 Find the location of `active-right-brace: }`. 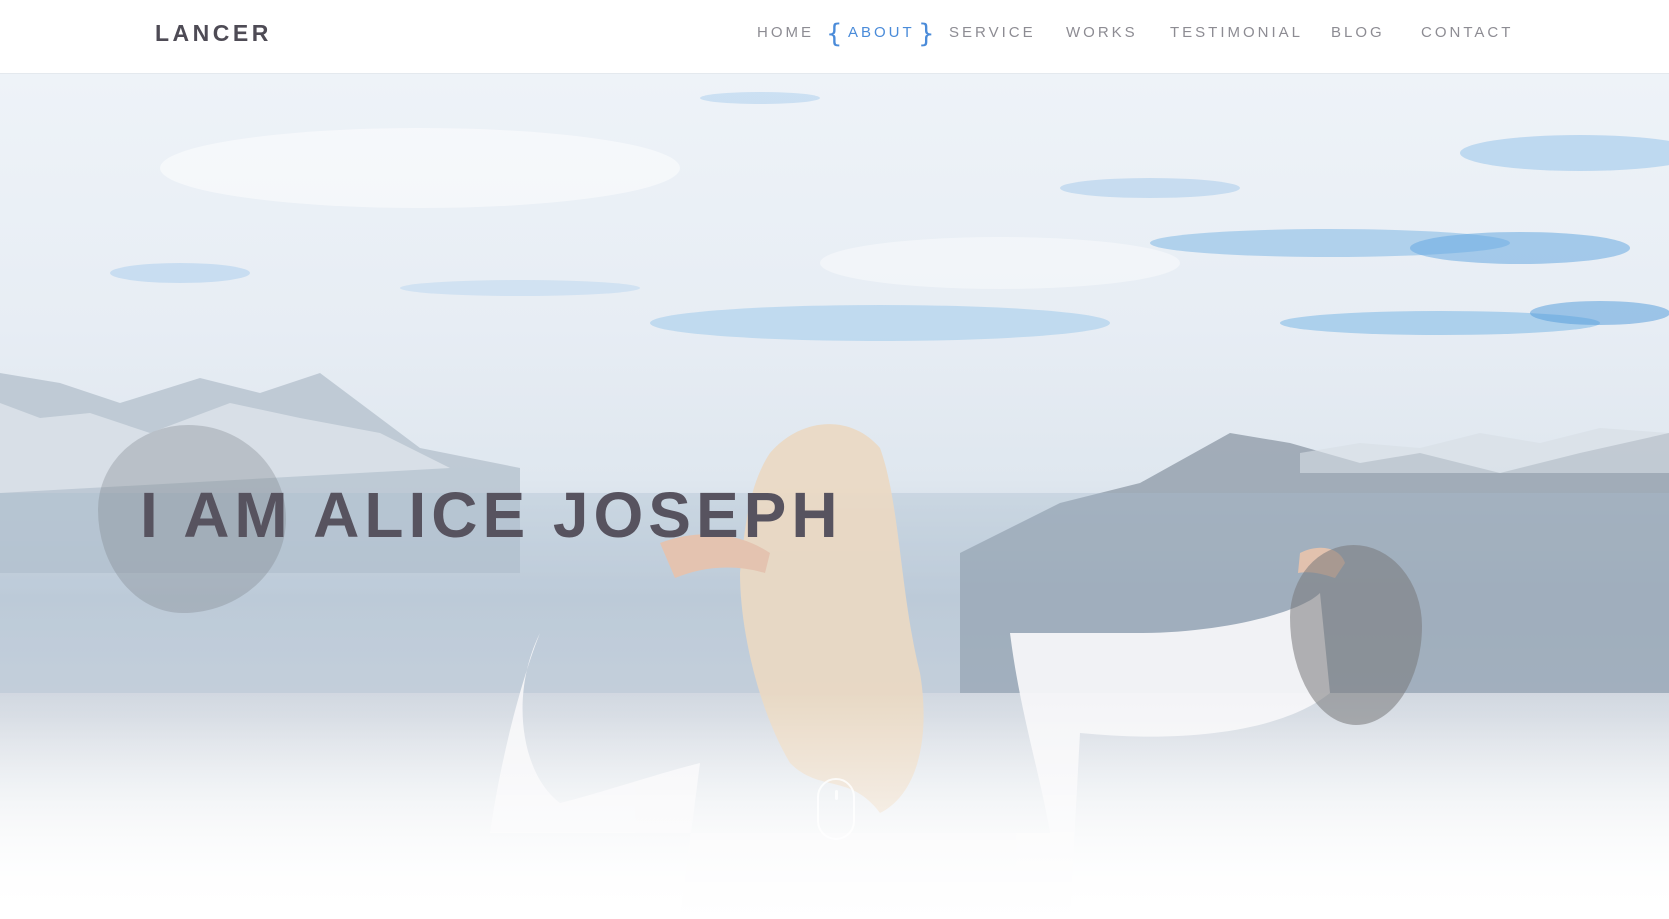

active-right-brace: } is located at coordinates (926, 34).